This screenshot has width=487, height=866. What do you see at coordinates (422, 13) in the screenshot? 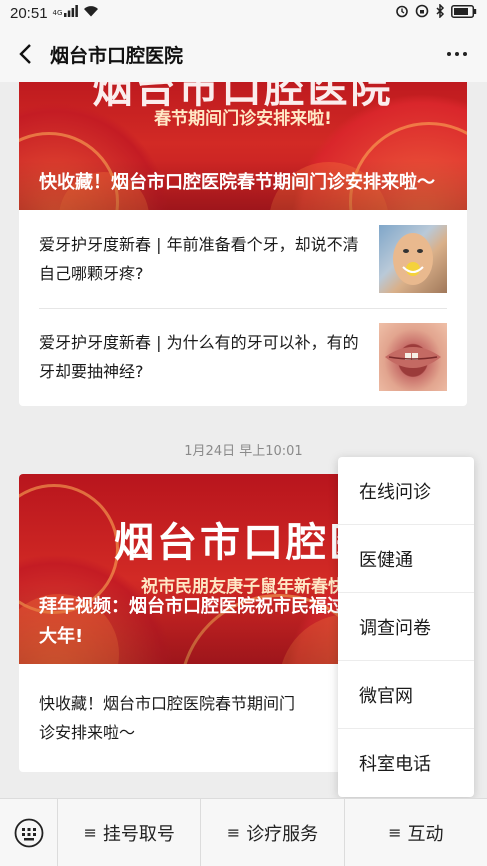
I see `lock-rotation-icon` at bounding box center [422, 13].